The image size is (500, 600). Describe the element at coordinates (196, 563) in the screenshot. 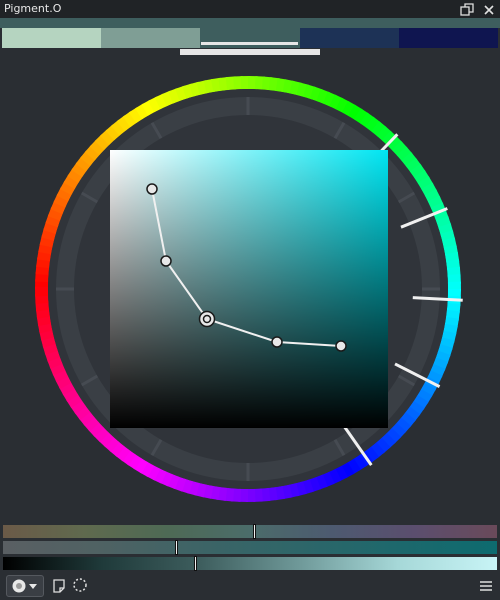

I see `value-slider-thumb` at that location.